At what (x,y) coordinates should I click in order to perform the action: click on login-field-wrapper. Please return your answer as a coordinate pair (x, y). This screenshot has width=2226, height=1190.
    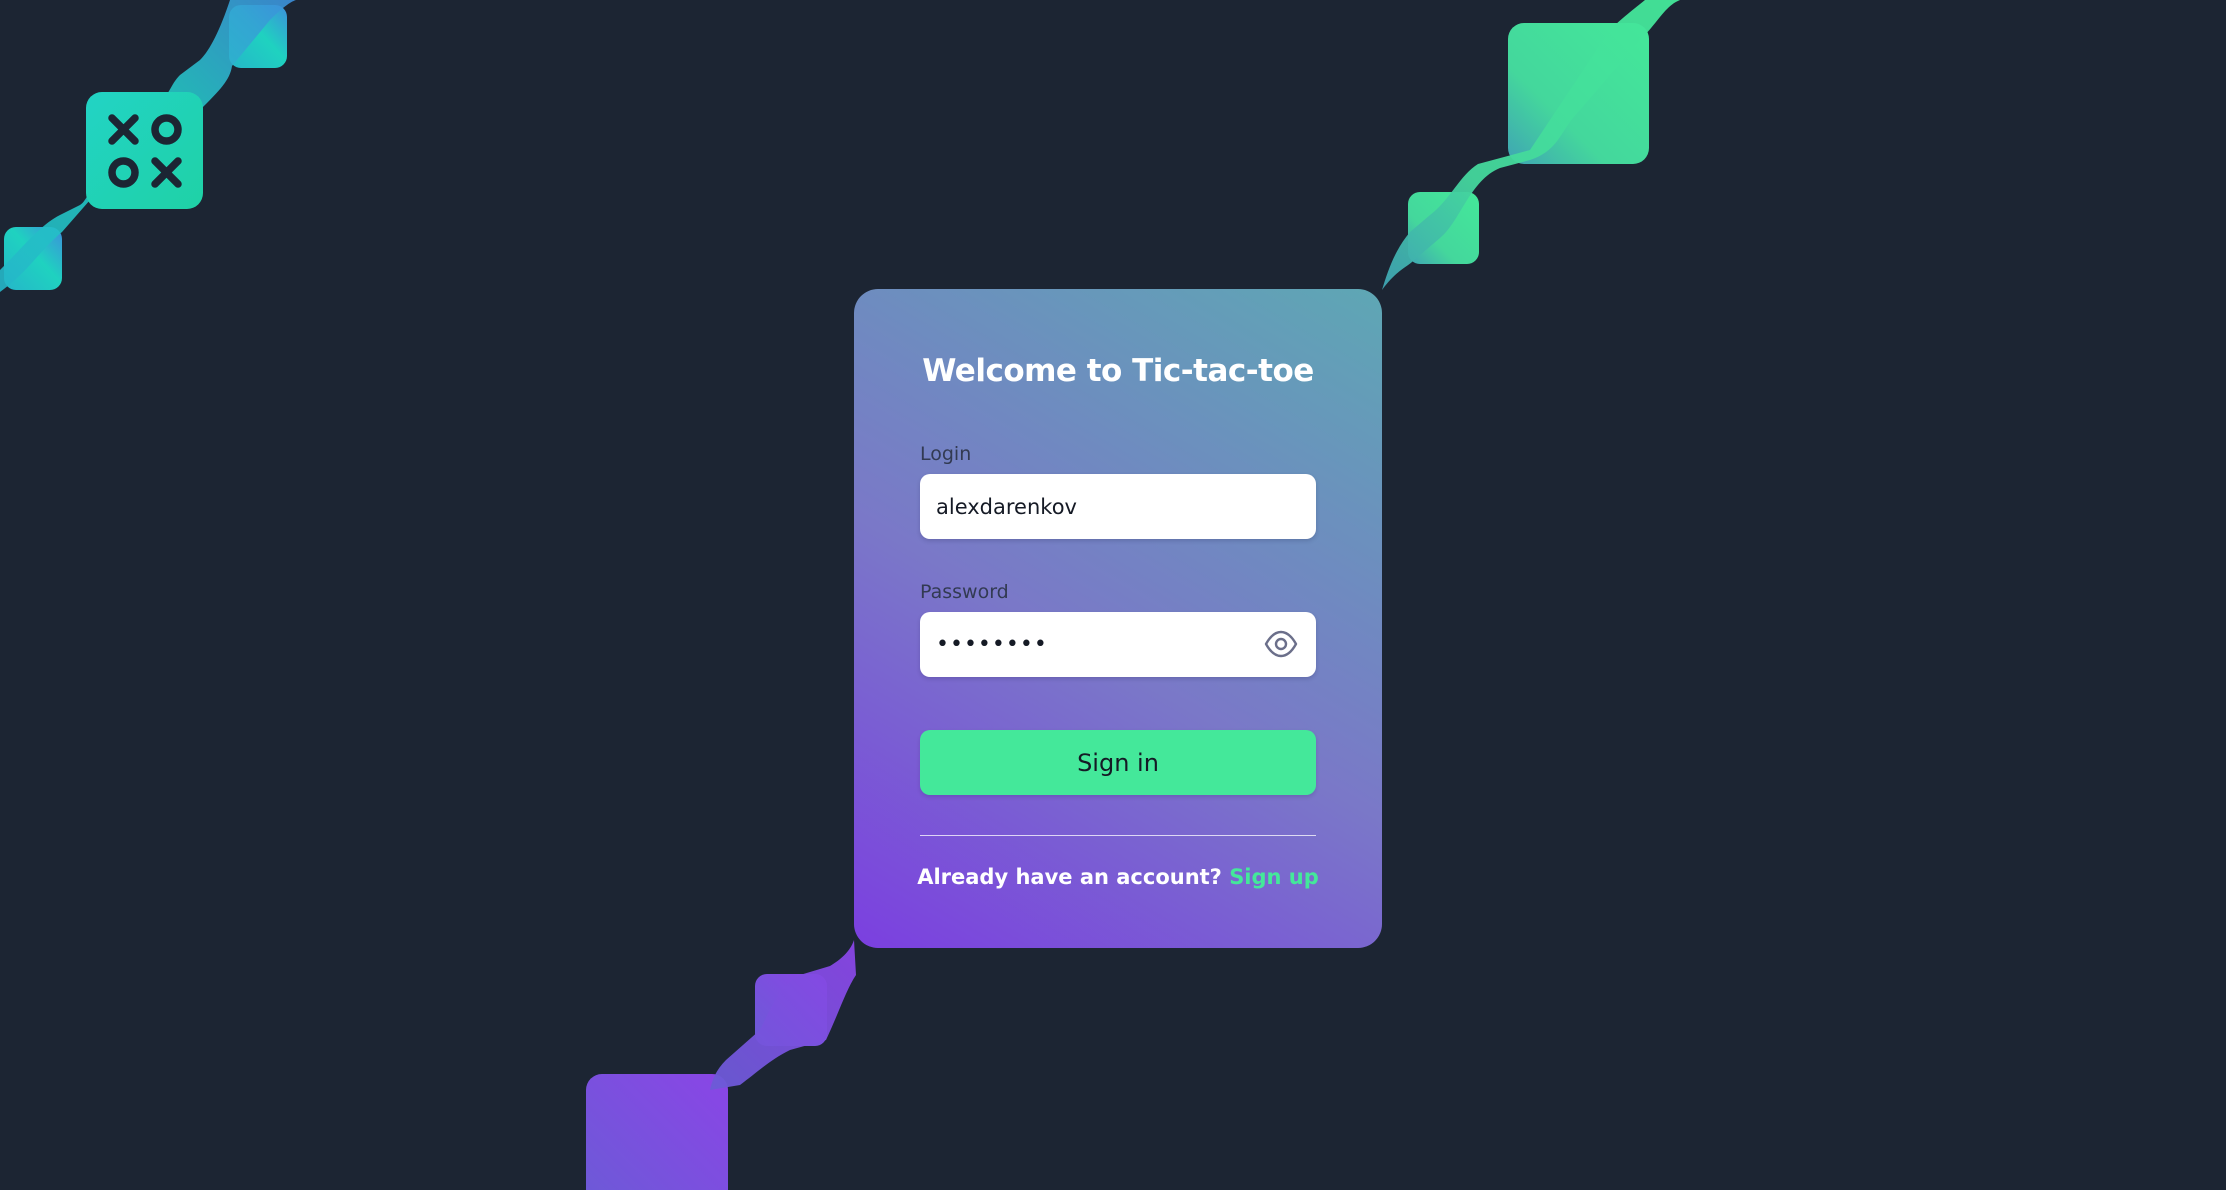
    Looking at the image, I should click on (1118, 506).